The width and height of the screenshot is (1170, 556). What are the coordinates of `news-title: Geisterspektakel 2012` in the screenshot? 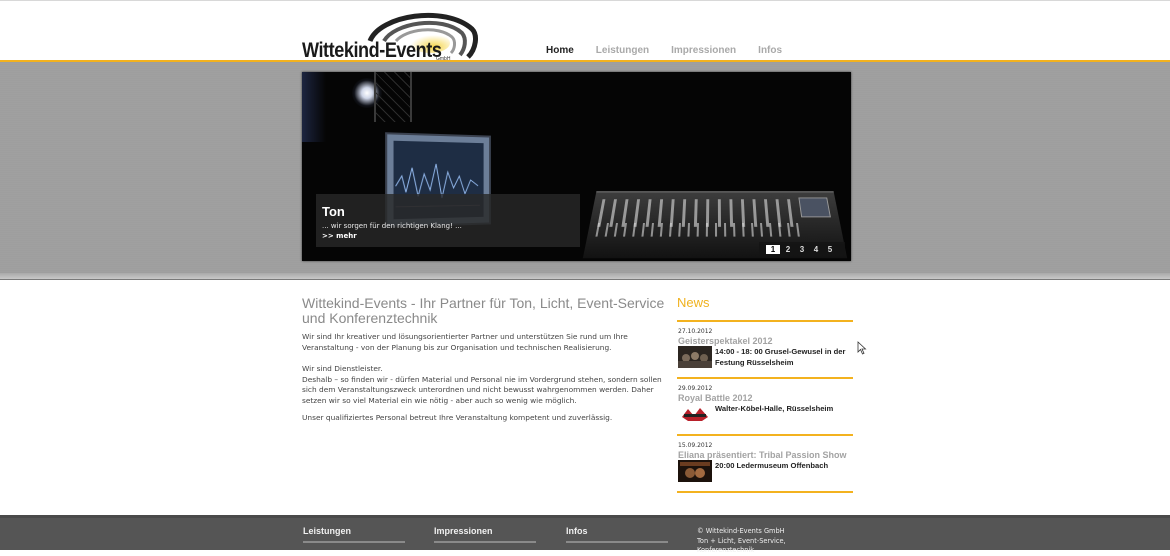 It's located at (725, 341).